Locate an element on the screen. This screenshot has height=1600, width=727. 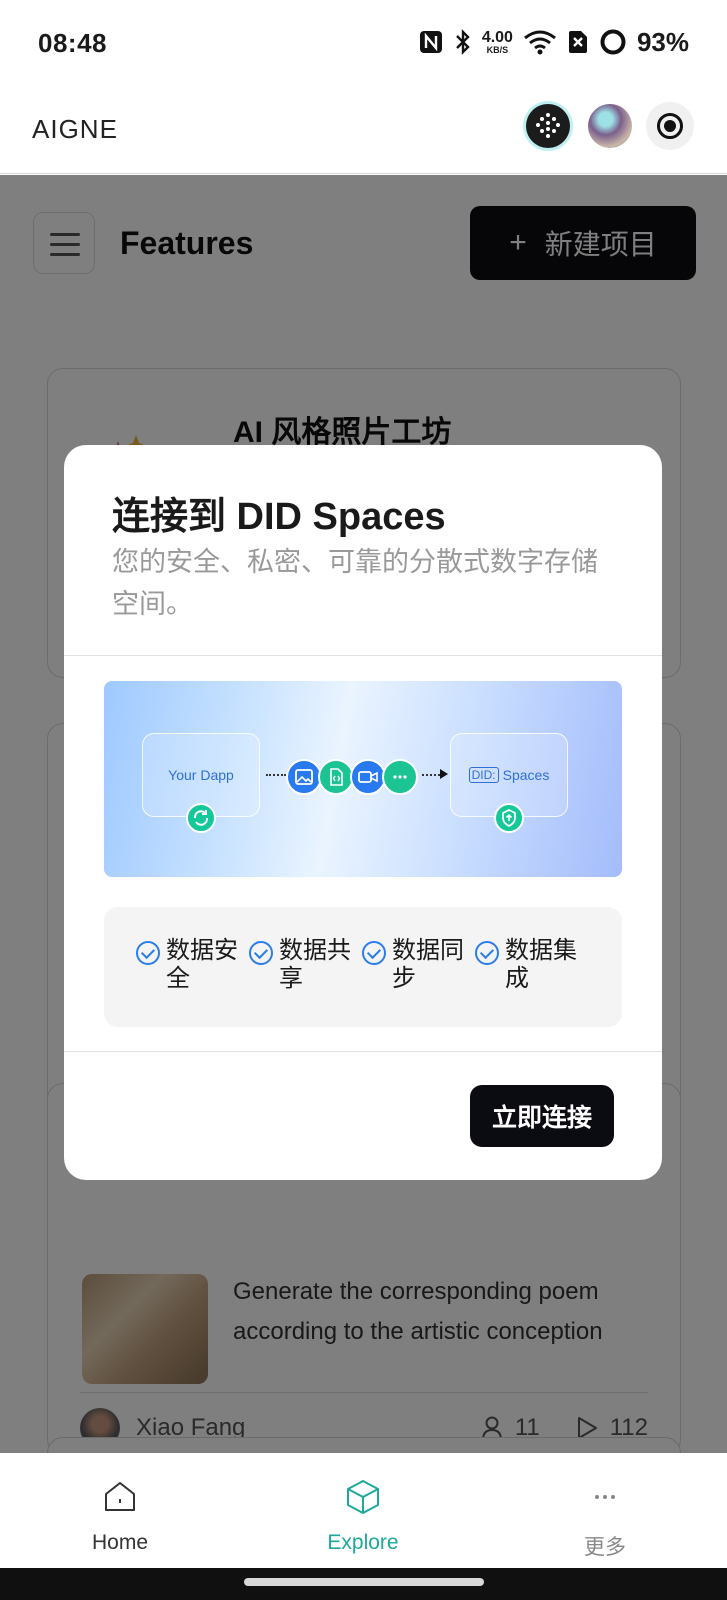
feature-label: 数据安全 is located at coordinates (202, 964).